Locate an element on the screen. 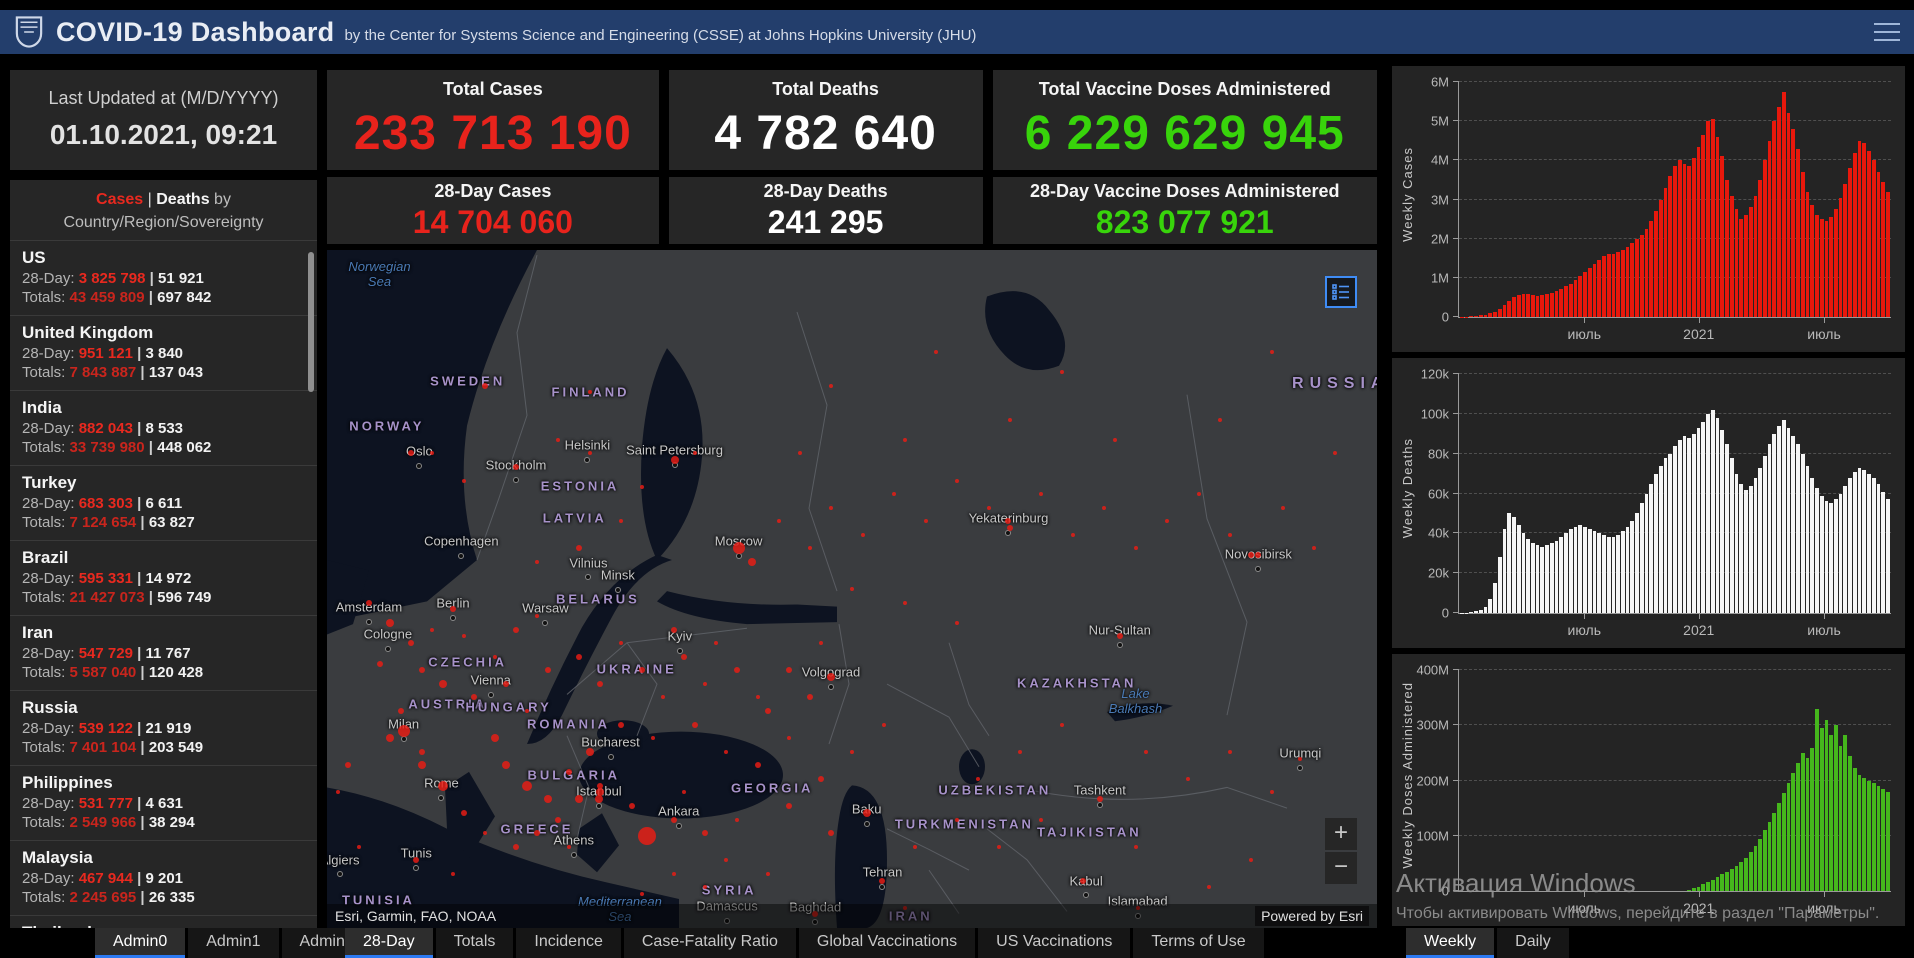 The image size is (1914, 958). tab-terms-of-use: Terms of Use is located at coordinates (1198, 943).